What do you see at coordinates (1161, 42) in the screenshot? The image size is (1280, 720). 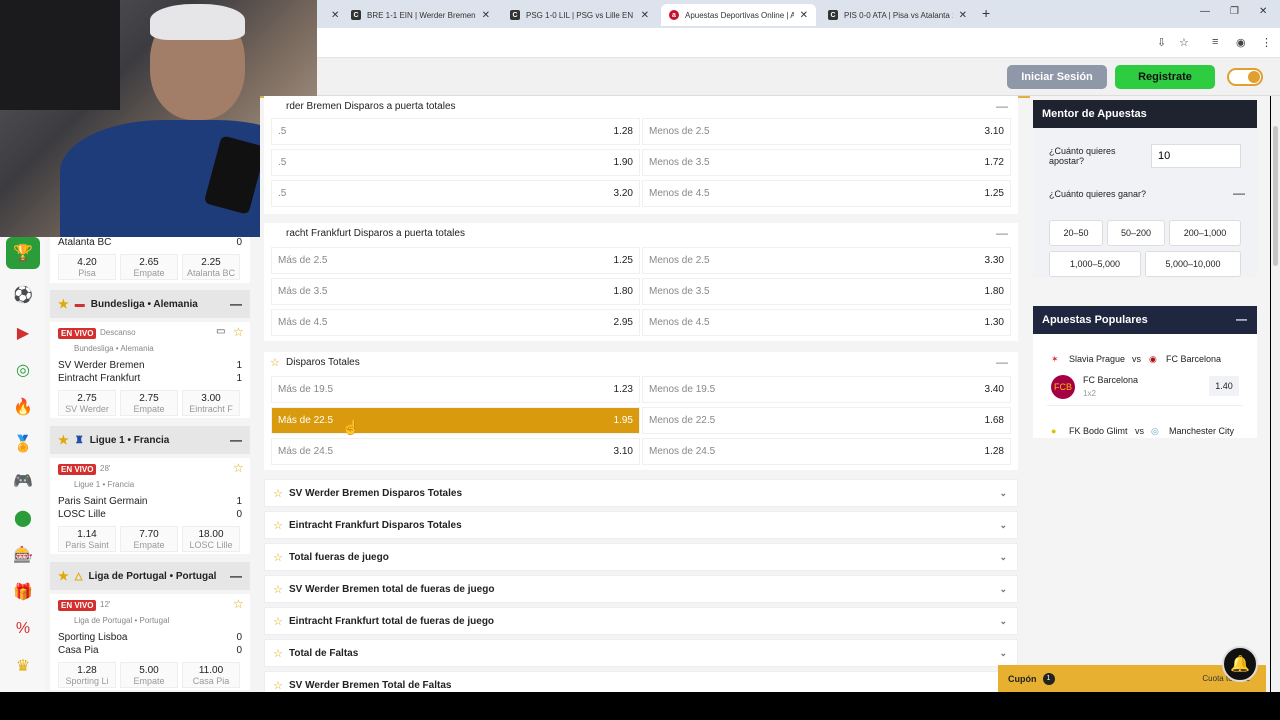 I see `install-icon: ⇩` at bounding box center [1161, 42].